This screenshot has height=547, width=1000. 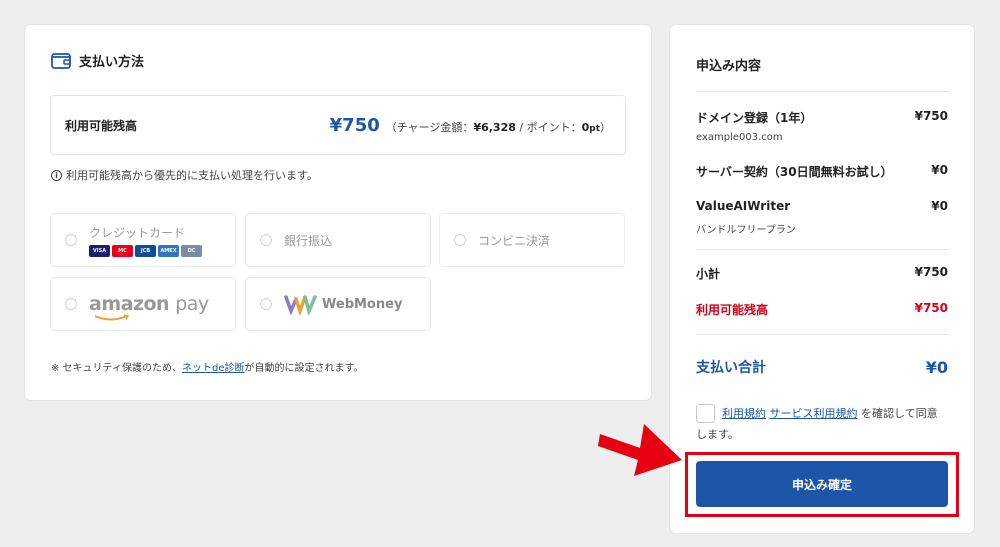 What do you see at coordinates (731, 368) in the screenshot?
I see `total-label: 支払い合計` at bounding box center [731, 368].